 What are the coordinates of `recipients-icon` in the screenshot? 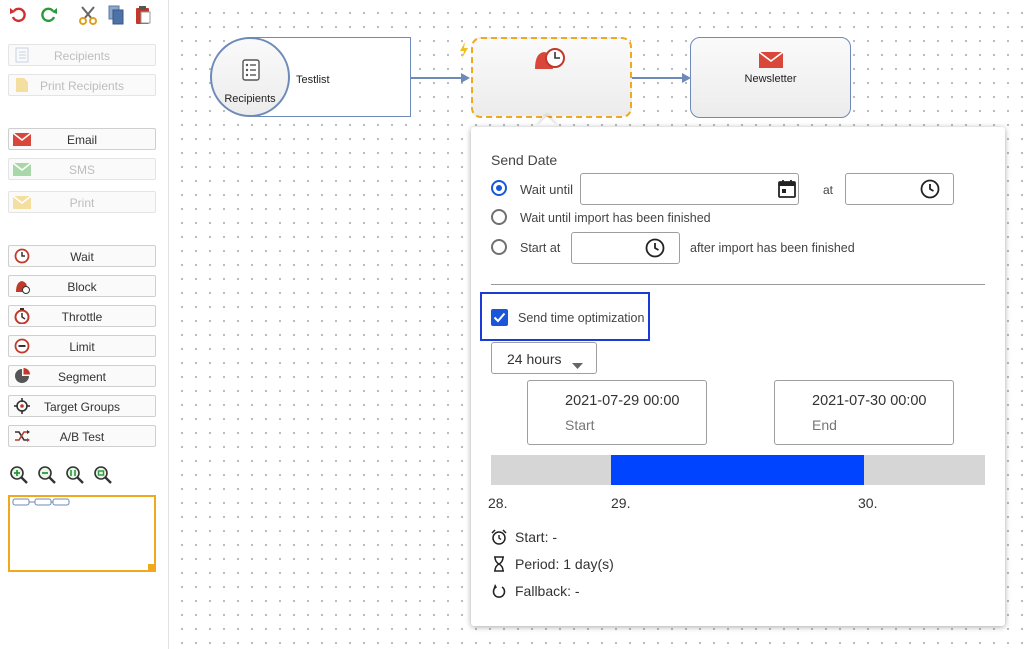 It's located at (251, 72).